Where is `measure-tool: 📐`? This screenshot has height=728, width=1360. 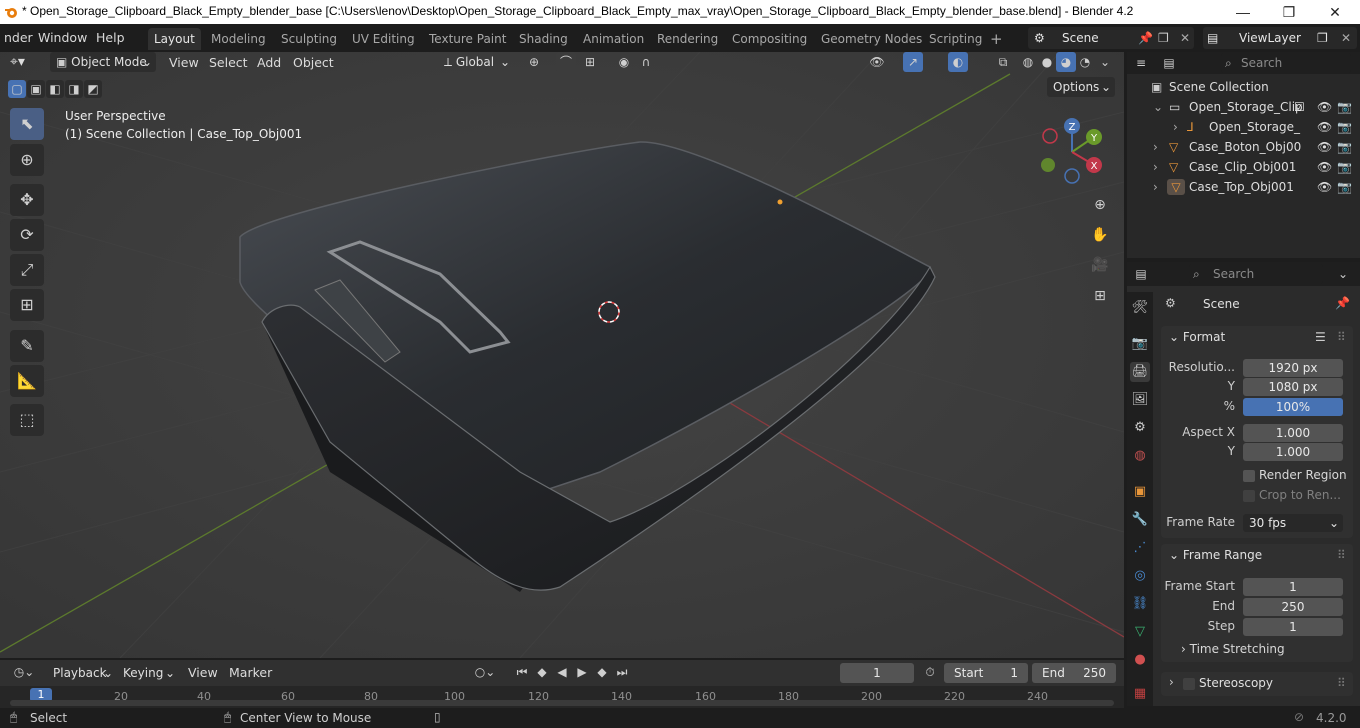 measure-tool: 📐 is located at coordinates (27, 381).